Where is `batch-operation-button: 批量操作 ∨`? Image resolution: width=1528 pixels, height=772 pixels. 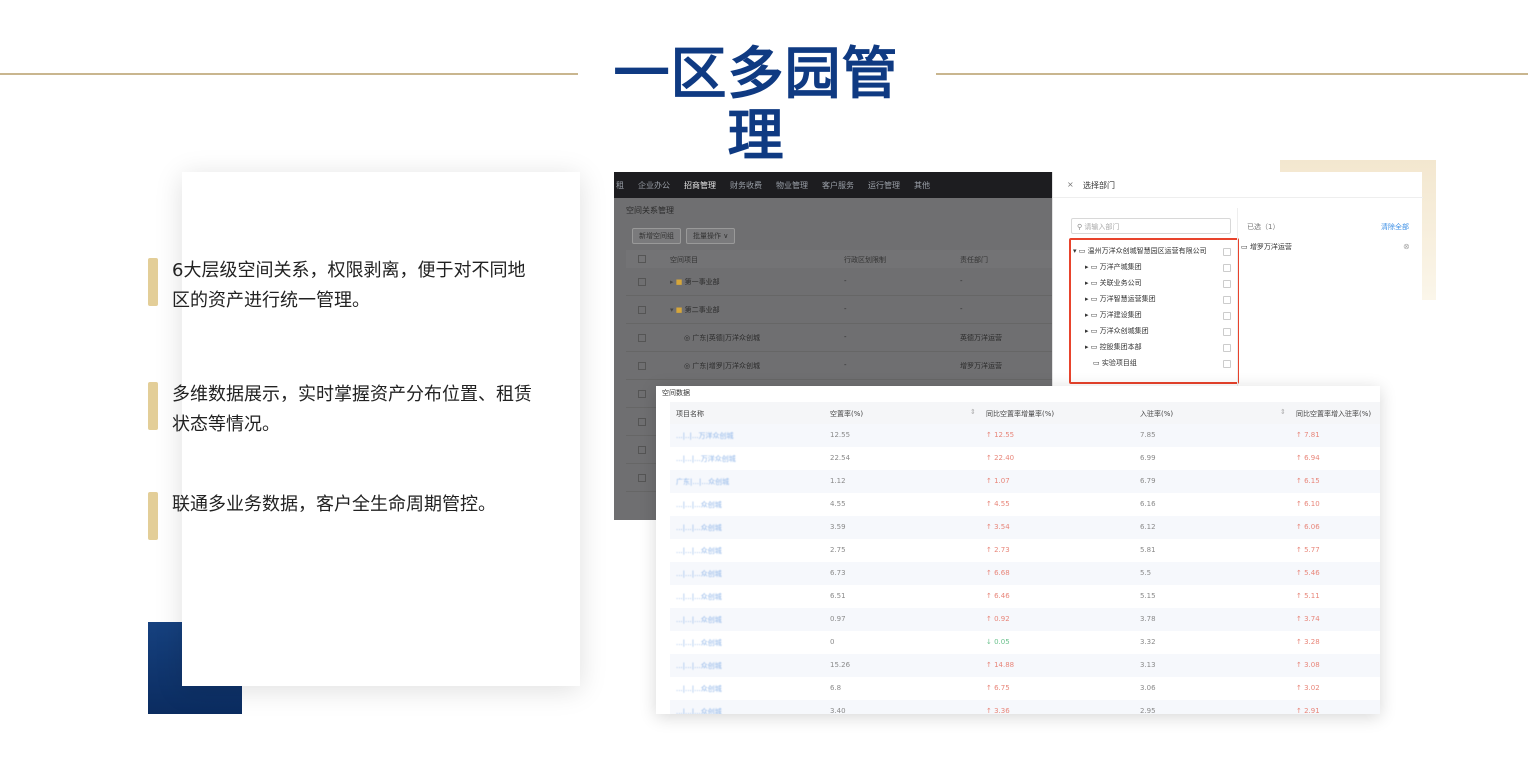
batch-operation-button: 批量操作 ∨ is located at coordinates (711, 236).